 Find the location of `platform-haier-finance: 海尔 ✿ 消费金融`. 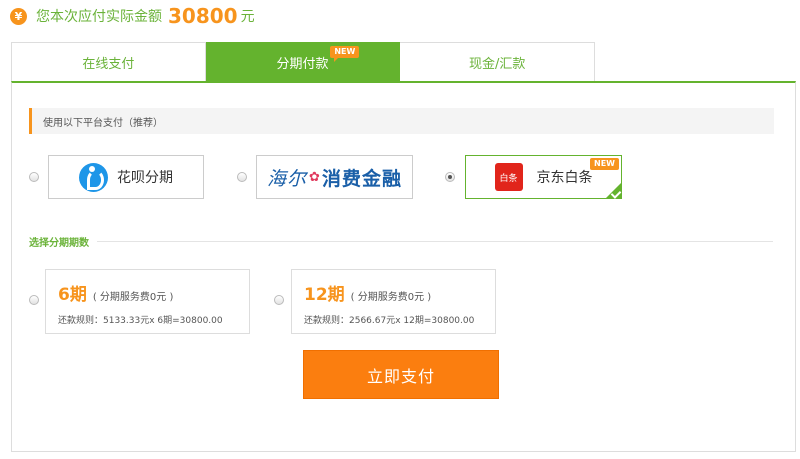

platform-haier-finance: 海尔 ✿ 消费金融 is located at coordinates (334, 177).